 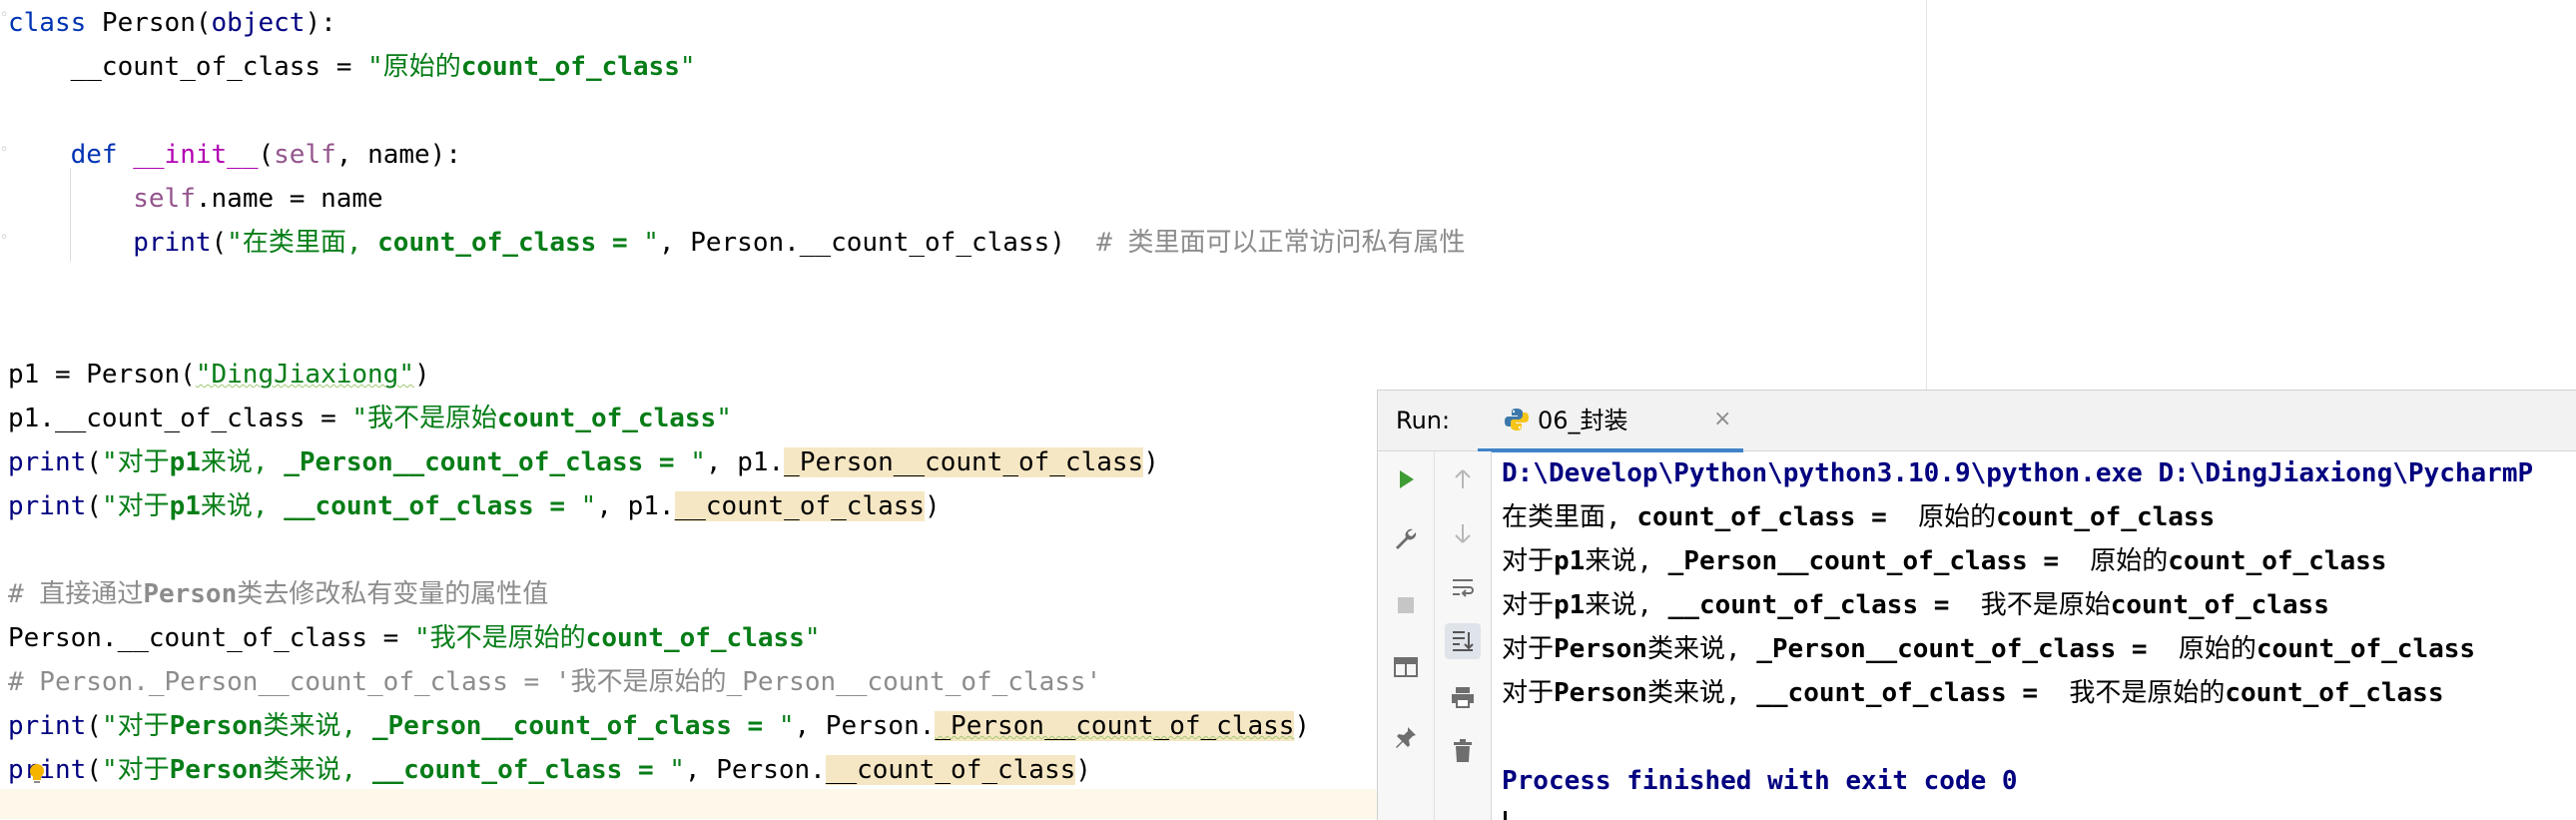 I want to click on run-tab-label: 06_封装, so click(x=1583, y=420).